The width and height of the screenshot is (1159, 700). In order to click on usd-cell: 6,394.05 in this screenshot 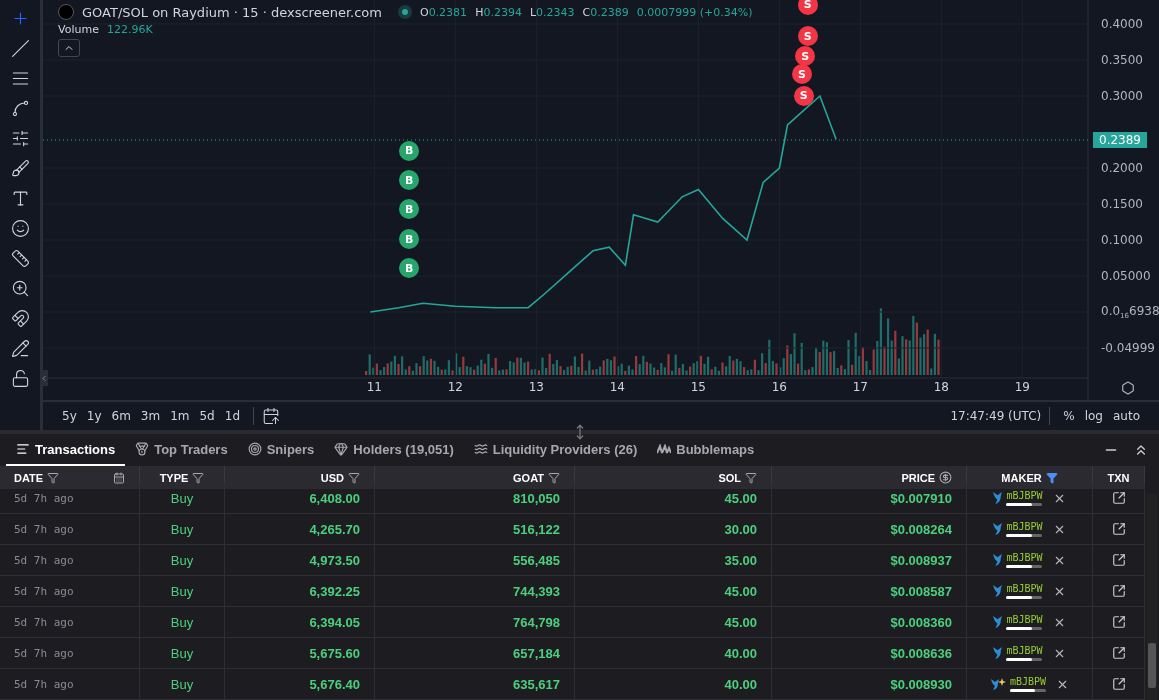, I will do `click(300, 622)`.